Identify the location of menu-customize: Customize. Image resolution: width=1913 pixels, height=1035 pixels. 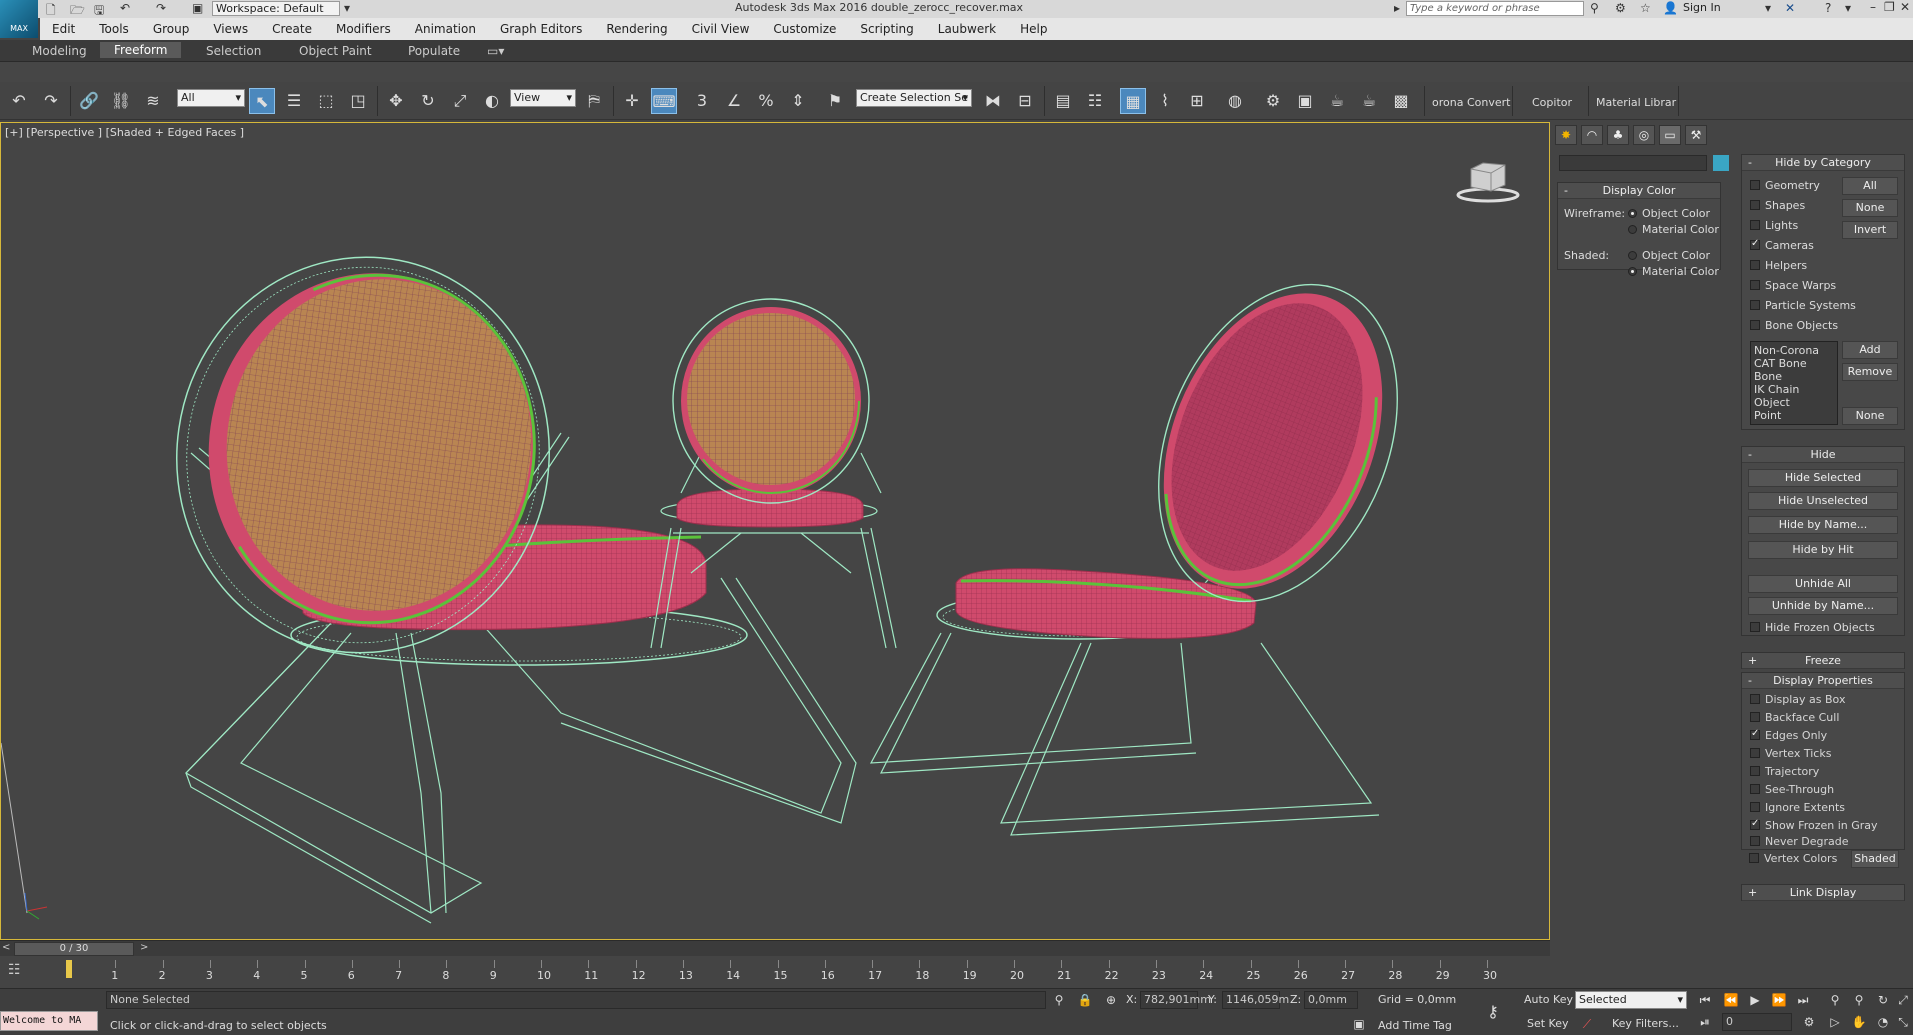
(804, 27).